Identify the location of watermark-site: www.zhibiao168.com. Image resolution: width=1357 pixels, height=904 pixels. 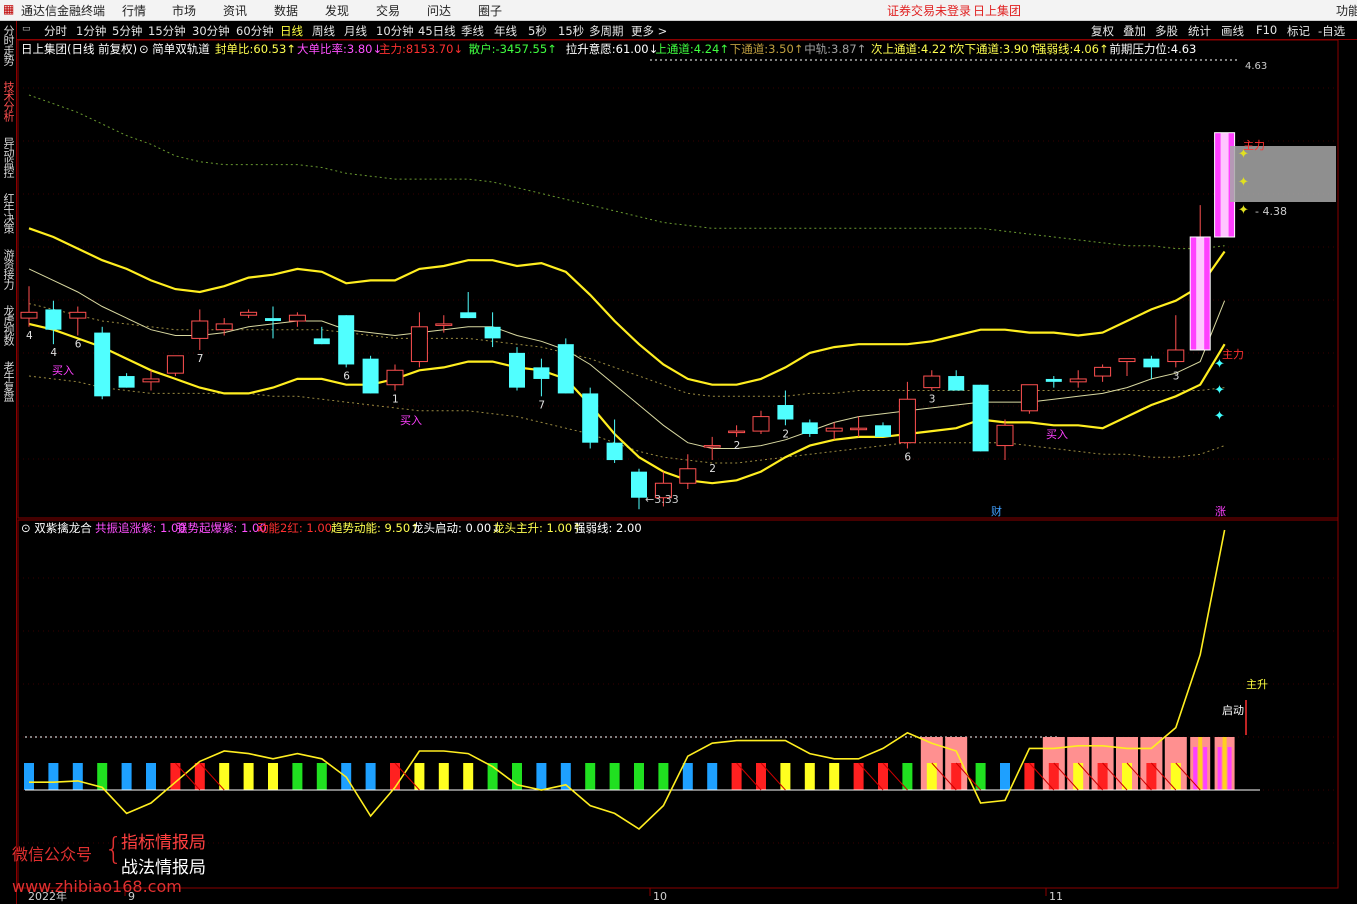
(97, 886).